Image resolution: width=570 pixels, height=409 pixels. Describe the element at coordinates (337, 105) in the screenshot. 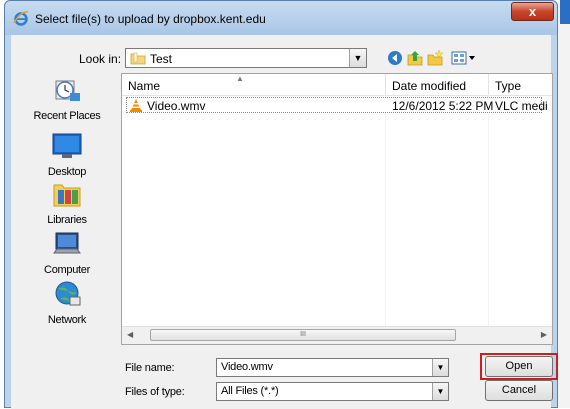

I see `file-row: Video.wmv 12/6/2012 5:22 PM VLC medi` at that location.